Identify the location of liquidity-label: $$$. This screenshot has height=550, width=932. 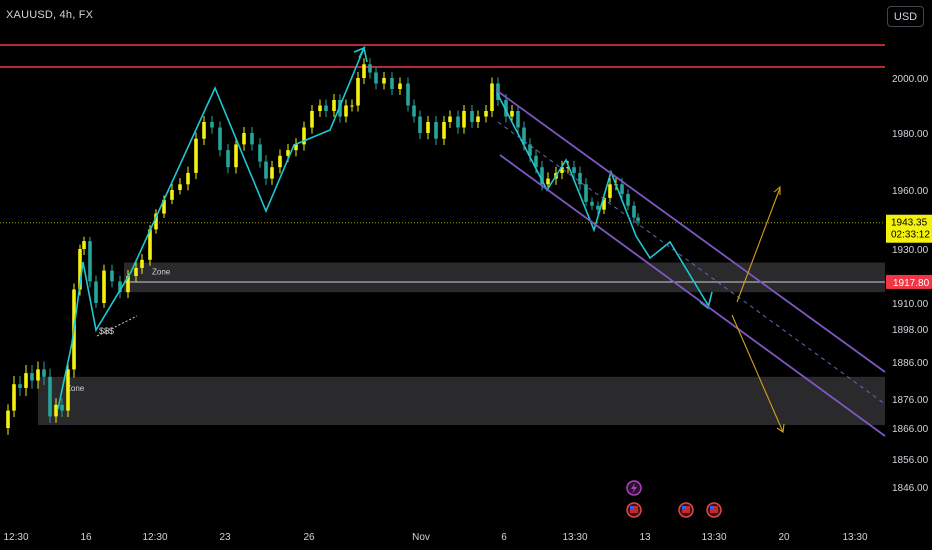
(106, 331).